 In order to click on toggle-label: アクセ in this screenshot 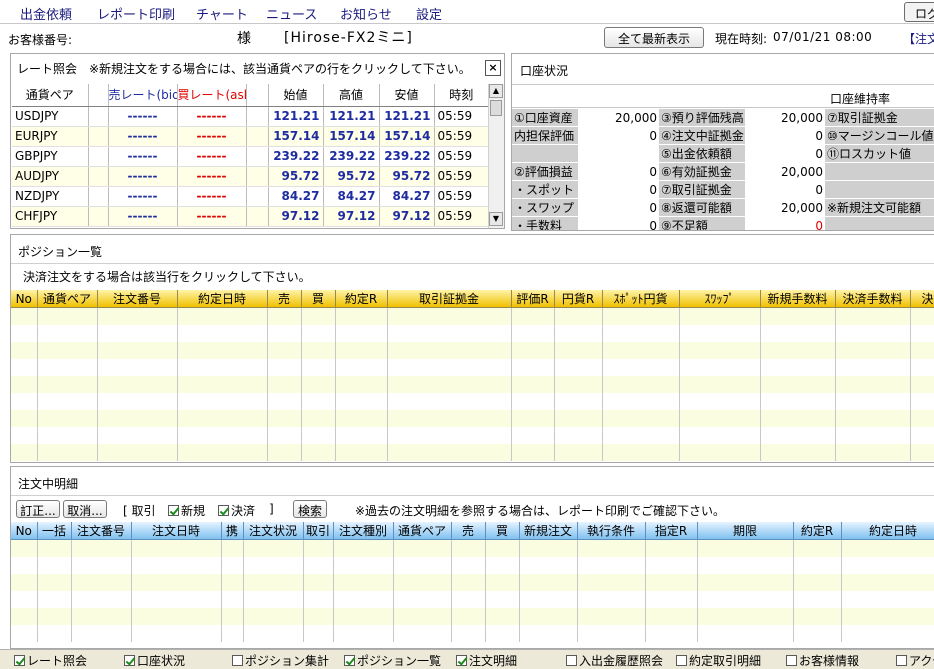, I will do `click(921, 661)`.